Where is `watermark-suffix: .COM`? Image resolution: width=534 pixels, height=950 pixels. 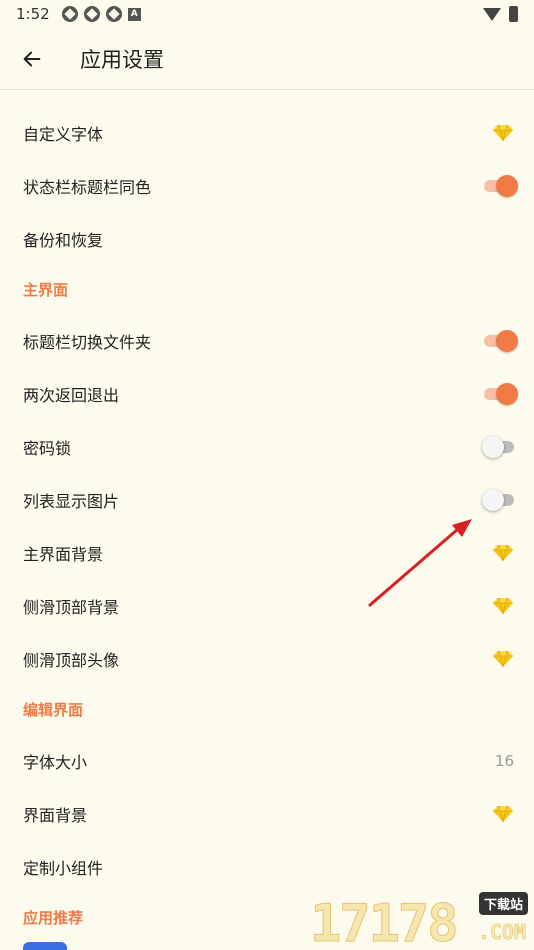
watermark-suffix: .COM is located at coordinates (502, 932).